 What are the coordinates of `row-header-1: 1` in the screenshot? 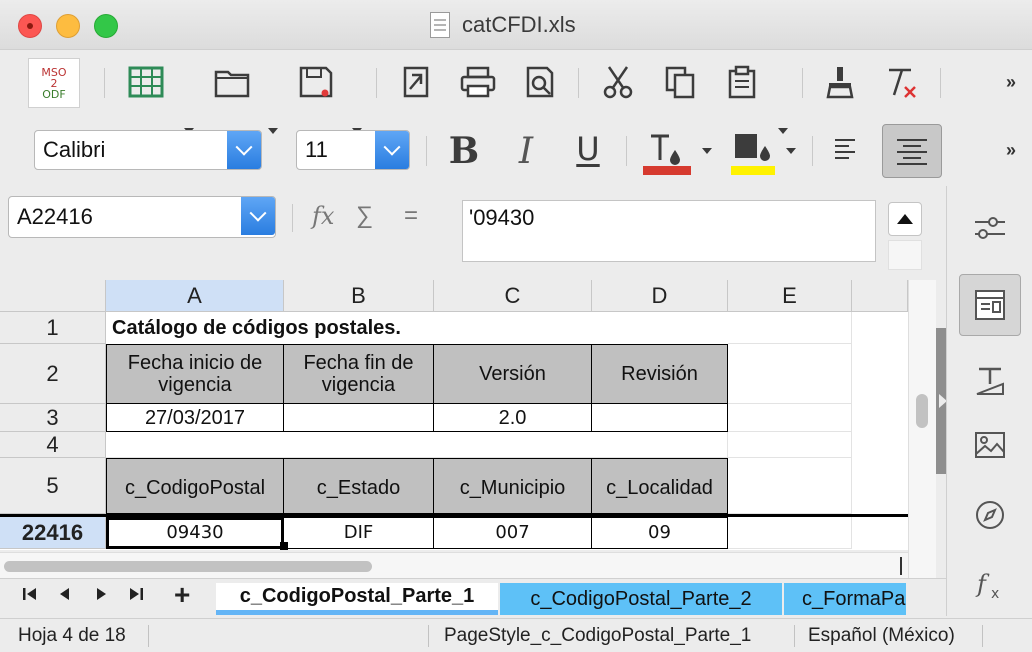 It's located at (53, 328).